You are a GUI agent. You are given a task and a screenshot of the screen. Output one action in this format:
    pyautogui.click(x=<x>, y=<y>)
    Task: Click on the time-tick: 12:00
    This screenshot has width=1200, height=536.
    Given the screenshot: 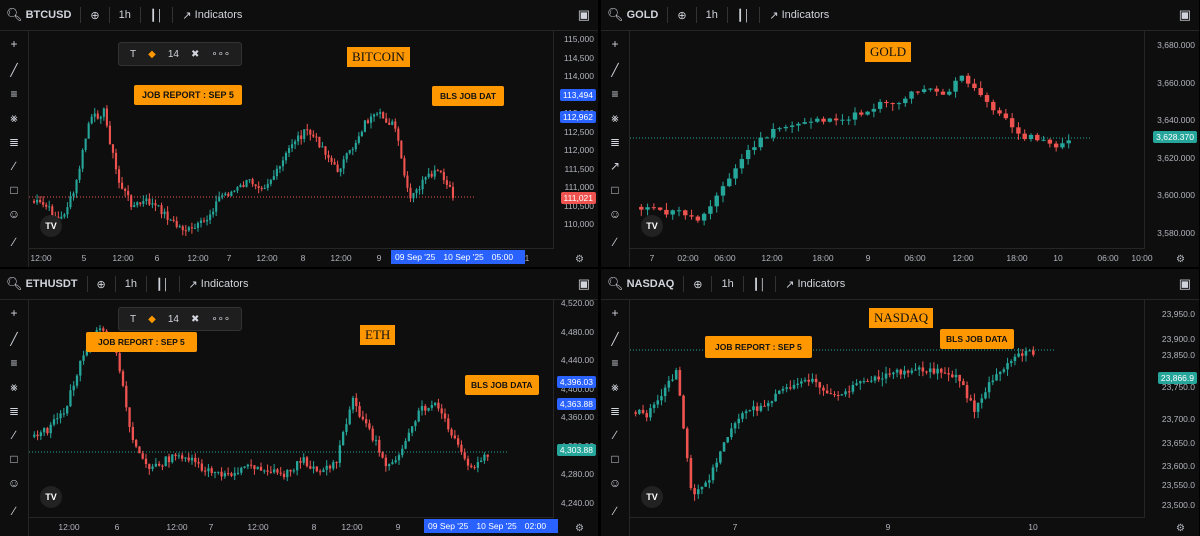 What is the action you would take?
    pyautogui.click(x=258, y=527)
    